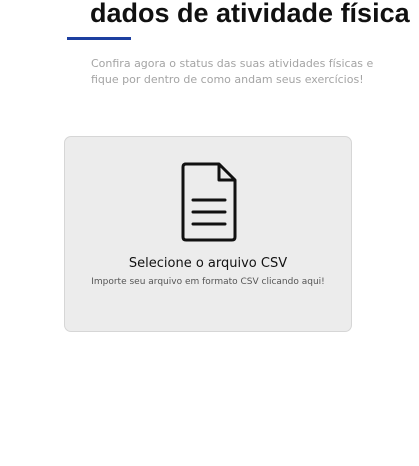  What do you see at coordinates (99, 38) in the screenshot?
I see `title-underline` at bounding box center [99, 38].